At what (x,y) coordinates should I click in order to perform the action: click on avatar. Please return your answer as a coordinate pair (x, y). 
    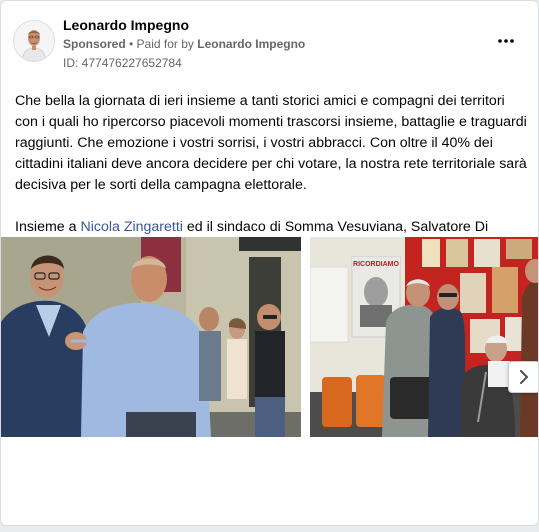
    Looking at the image, I should click on (34, 41).